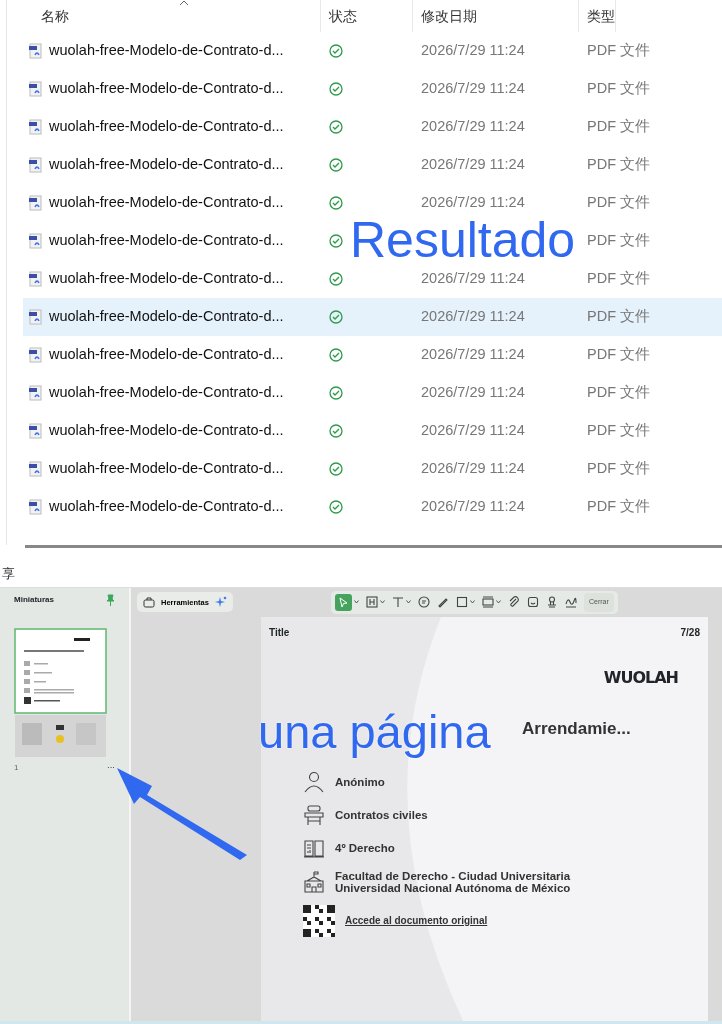  Describe the element at coordinates (55, 16) in the screenshot. I see `column-header: 名称` at that location.